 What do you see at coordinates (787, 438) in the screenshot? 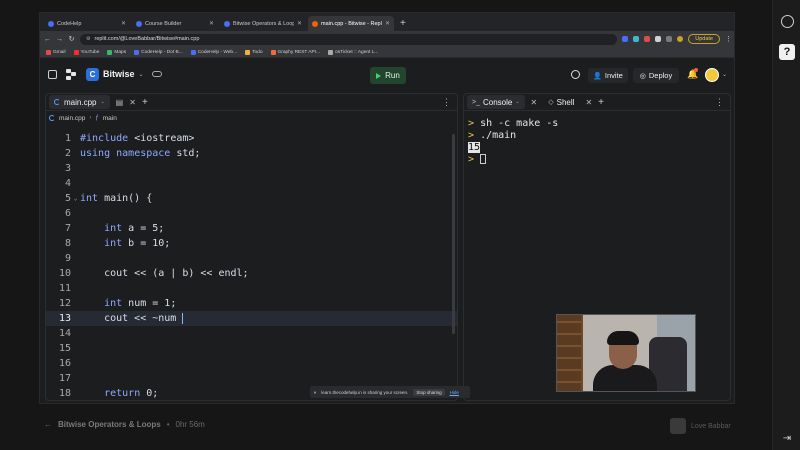
I see `exit-icon: ⇥` at bounding box center [787, 438].